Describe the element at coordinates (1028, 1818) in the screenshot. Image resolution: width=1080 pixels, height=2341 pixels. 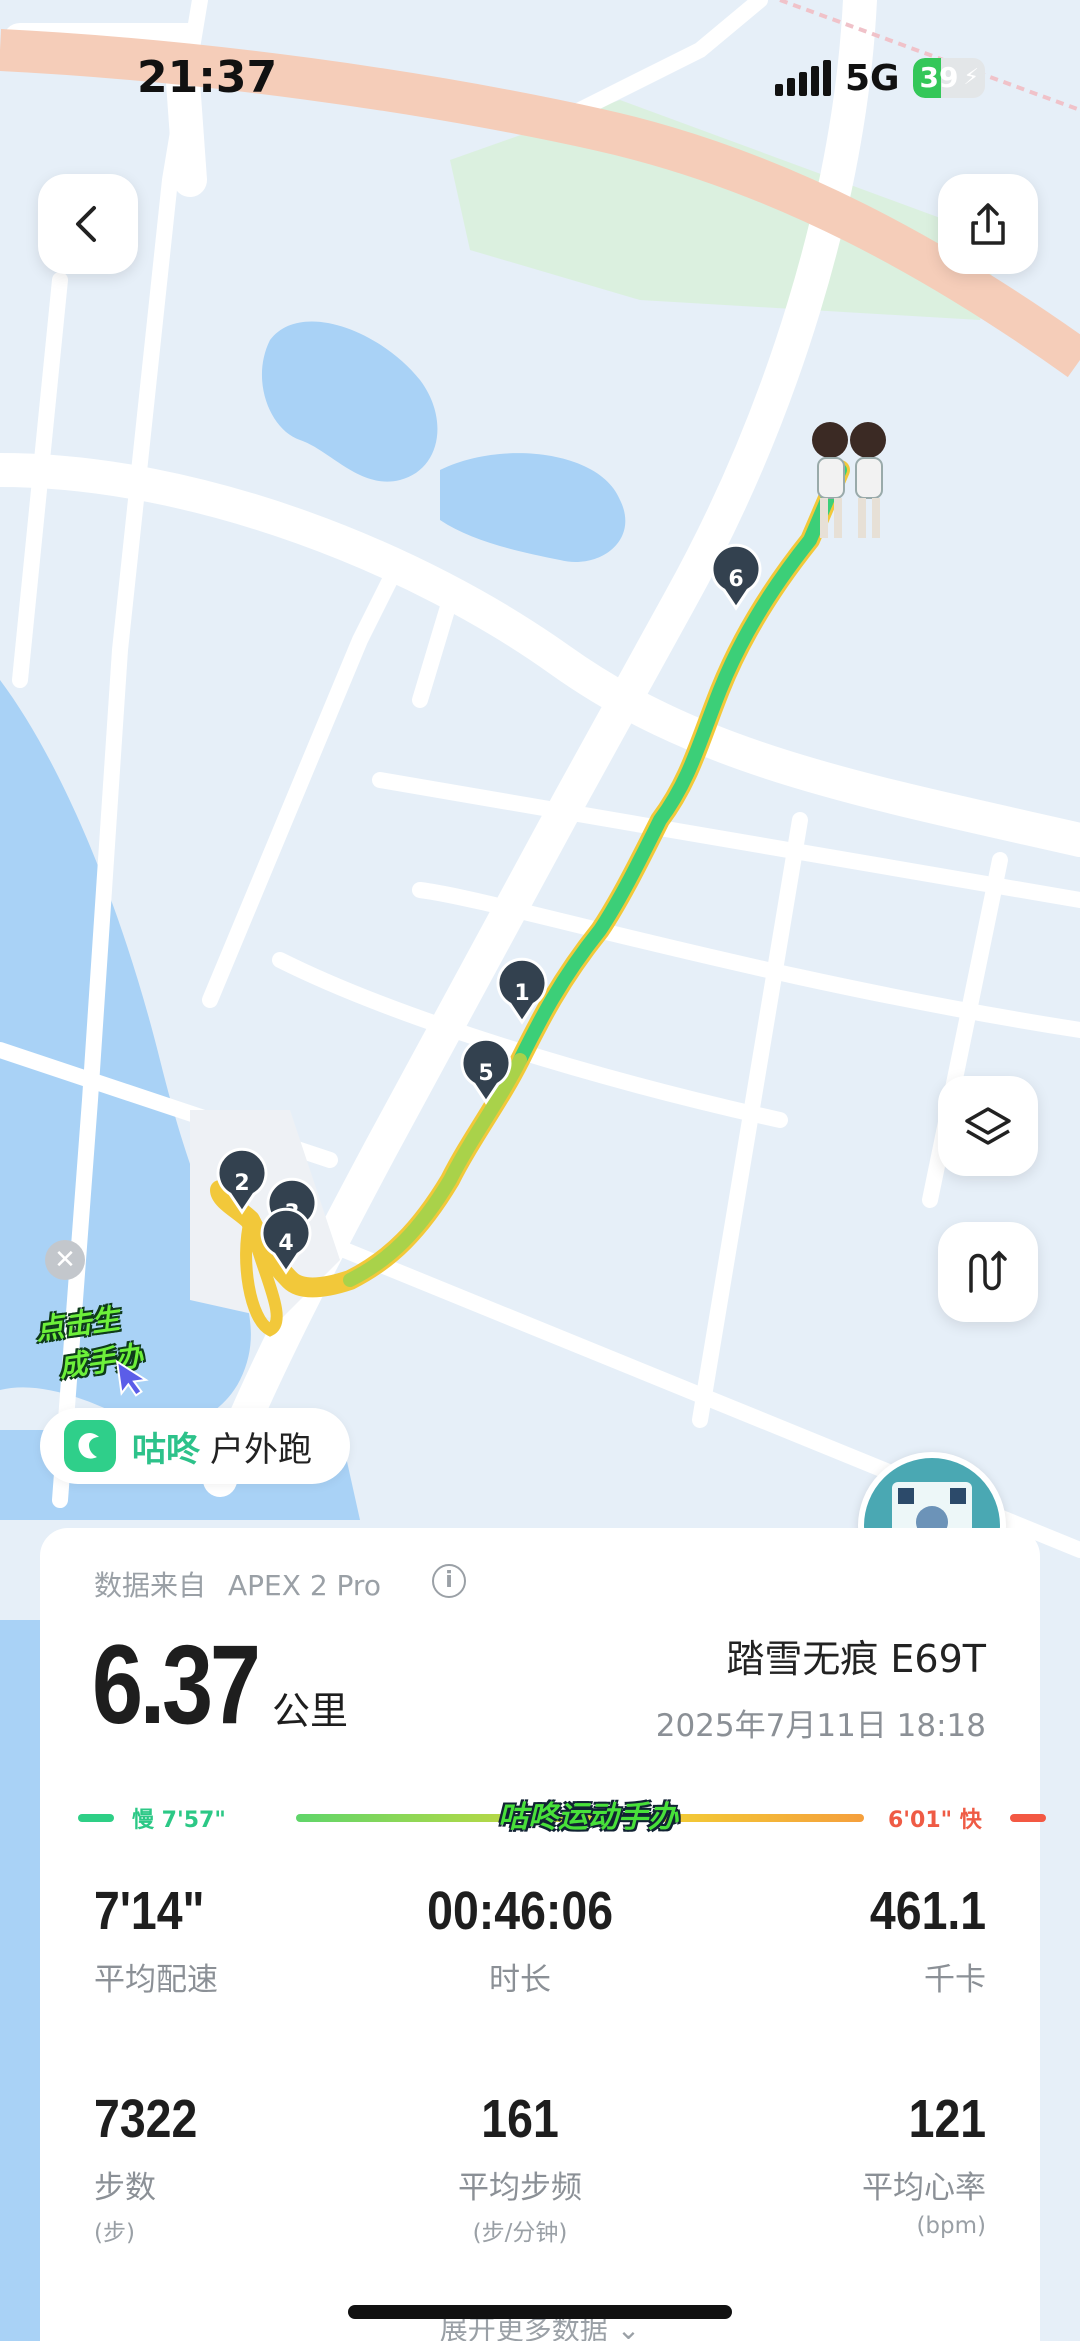
I see `fast-pace-indicator` at that location.